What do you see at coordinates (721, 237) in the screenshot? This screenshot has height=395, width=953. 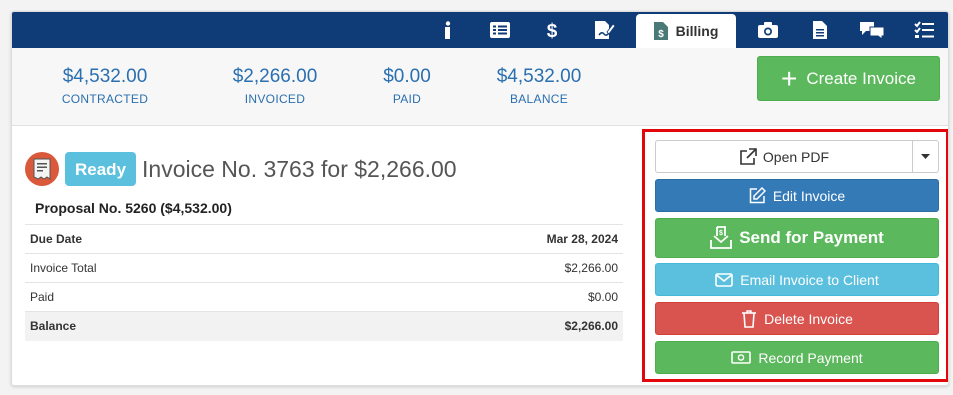 I see `send-money-icon: $` at bounding box center [721, 237].